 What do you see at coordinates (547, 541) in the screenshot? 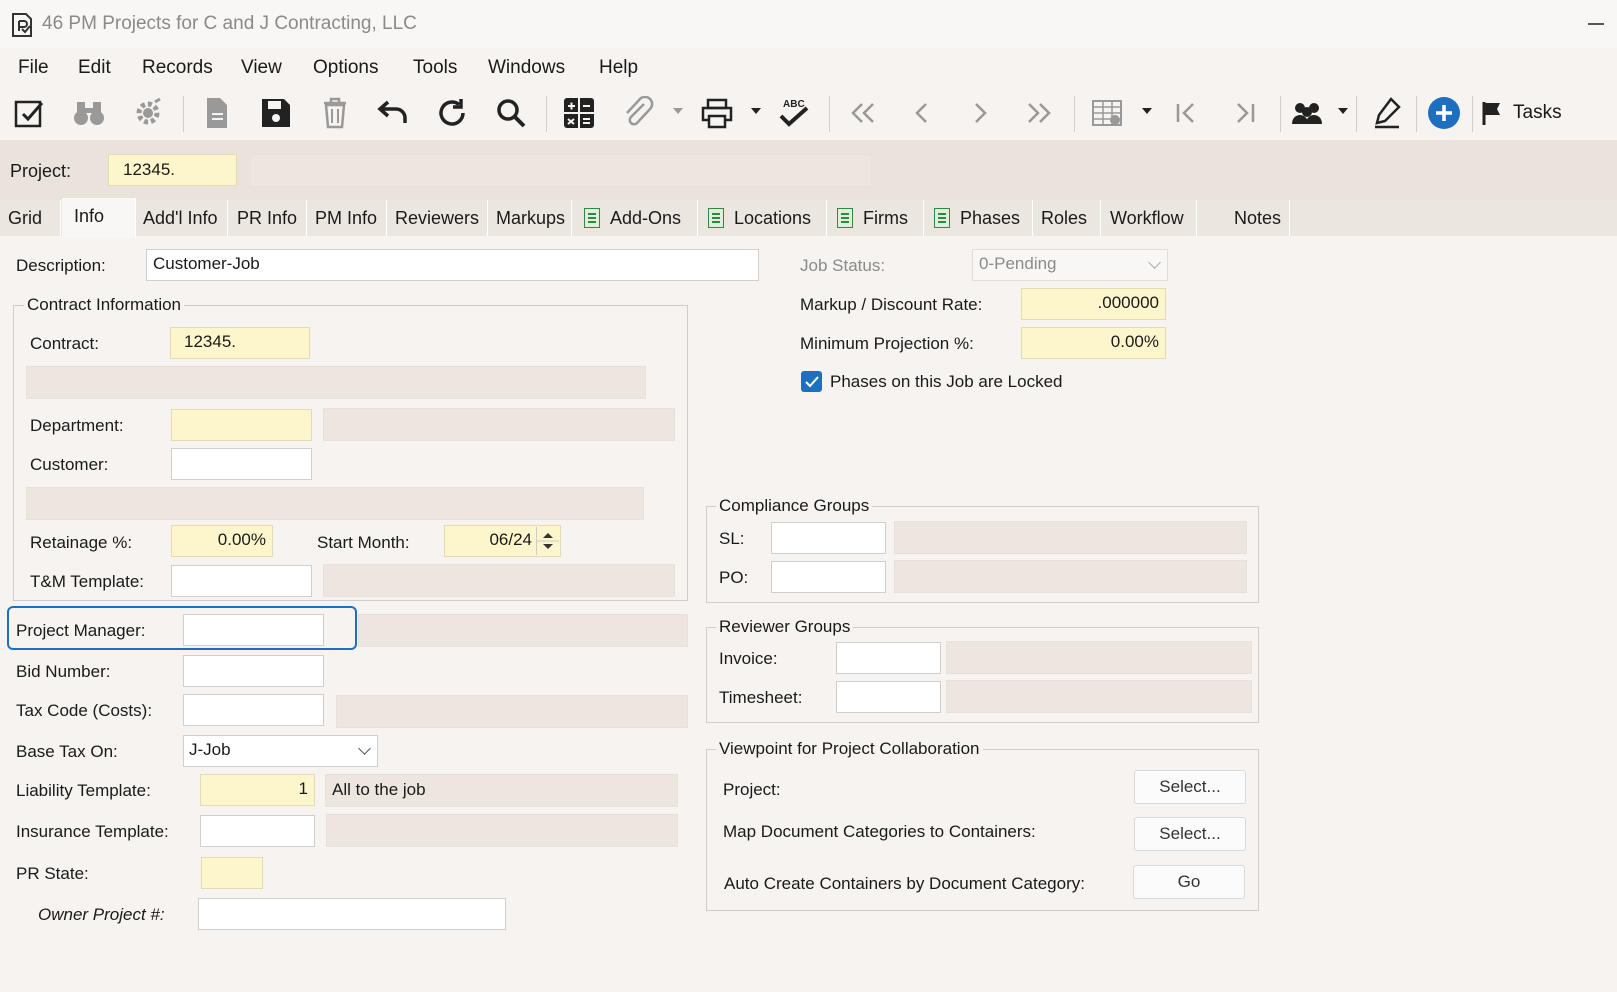
I see `start-month-spinner` at bounding box center [547, 541].